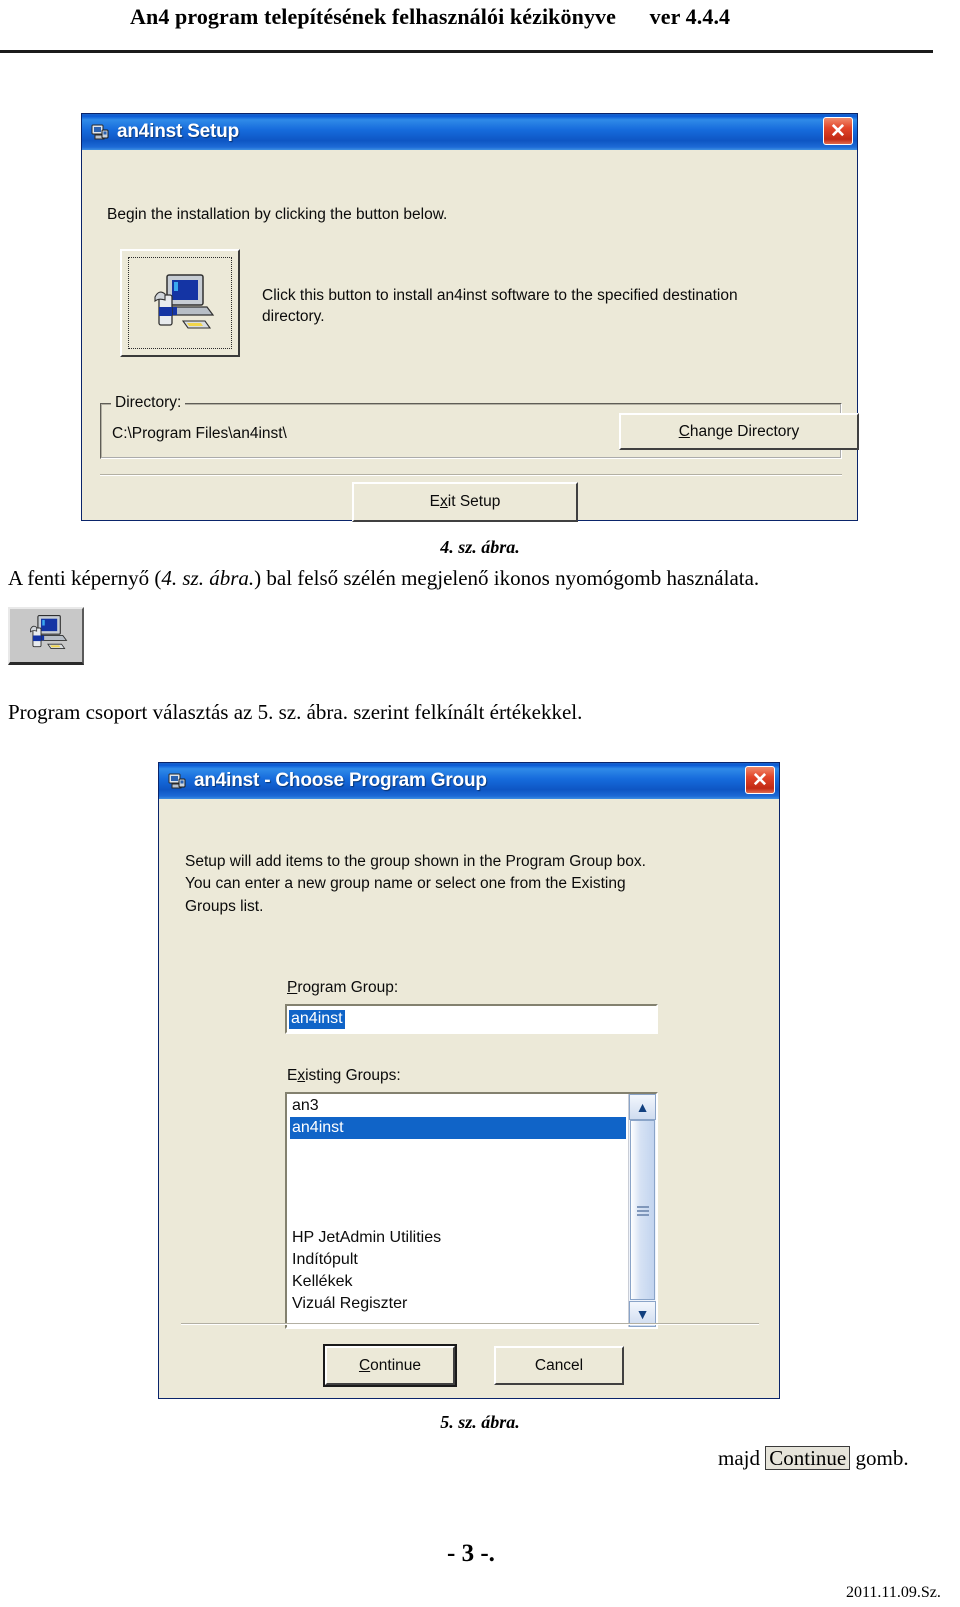 The image size is (960, 1607). Describe the element at coordinates (559, 1365) in the screenshot. I see `cancel-button: Cancel` at that location.